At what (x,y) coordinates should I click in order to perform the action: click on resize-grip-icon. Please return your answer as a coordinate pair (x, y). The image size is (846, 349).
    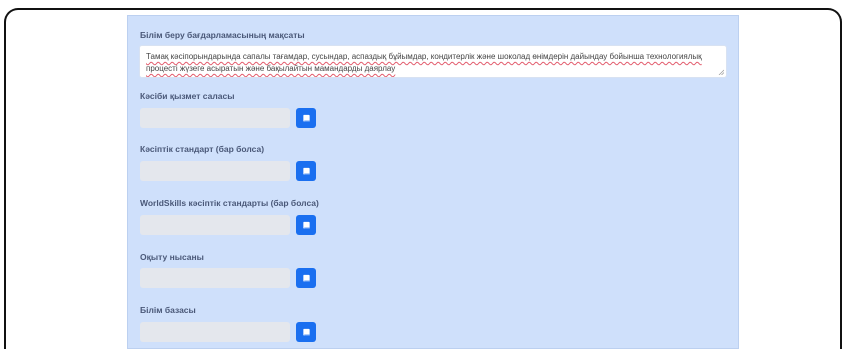
    Looking at the image, I should click on (721, 72).